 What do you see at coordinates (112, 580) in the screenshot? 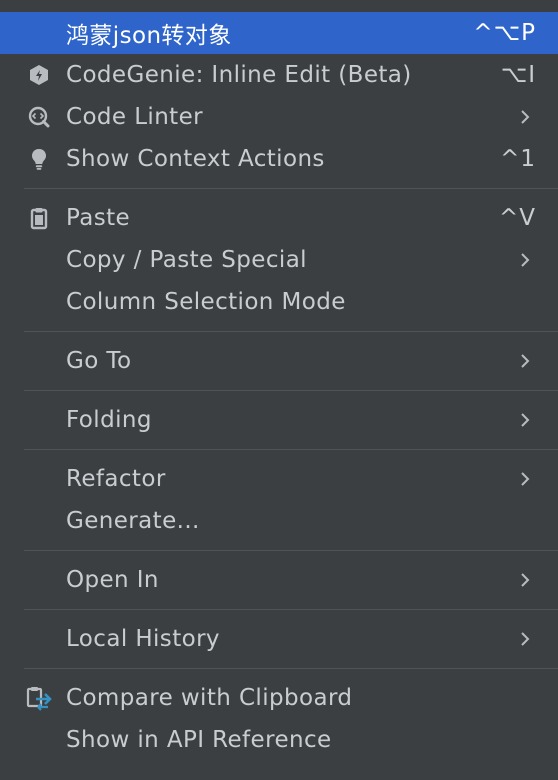
I see `menu-item-label: Open In` at bounding box center [112, 580].